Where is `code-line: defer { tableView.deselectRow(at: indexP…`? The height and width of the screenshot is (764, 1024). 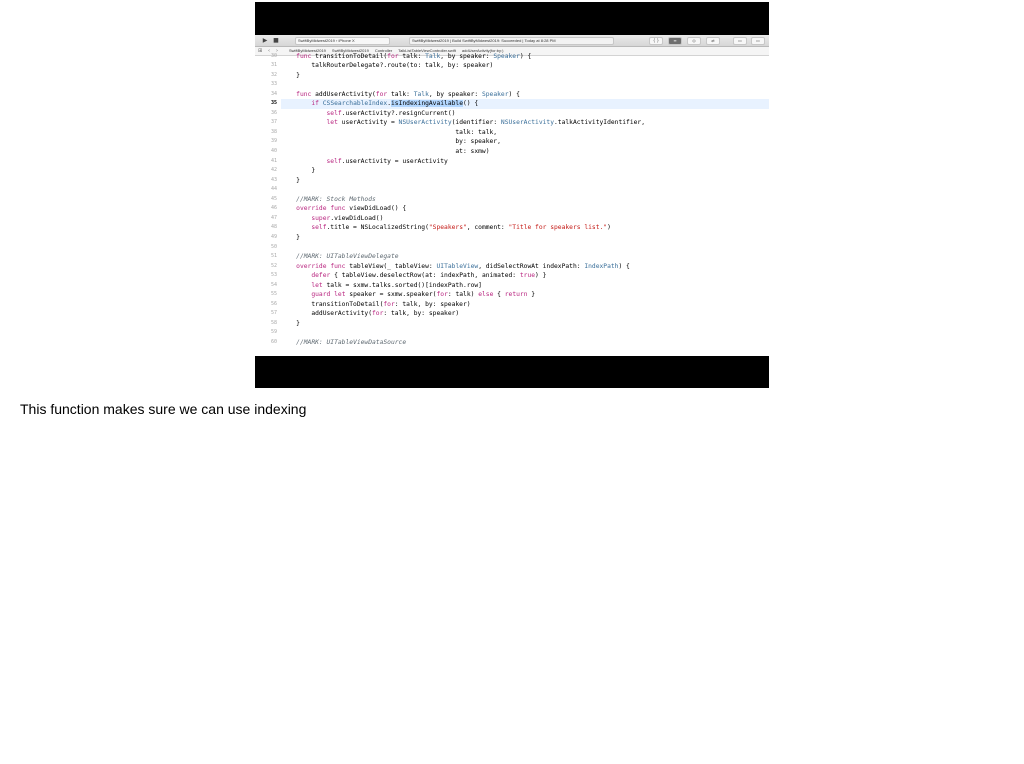
code-line: defer { tableView.deselectRow(at: indexP… is located at coordinates (525, 276).